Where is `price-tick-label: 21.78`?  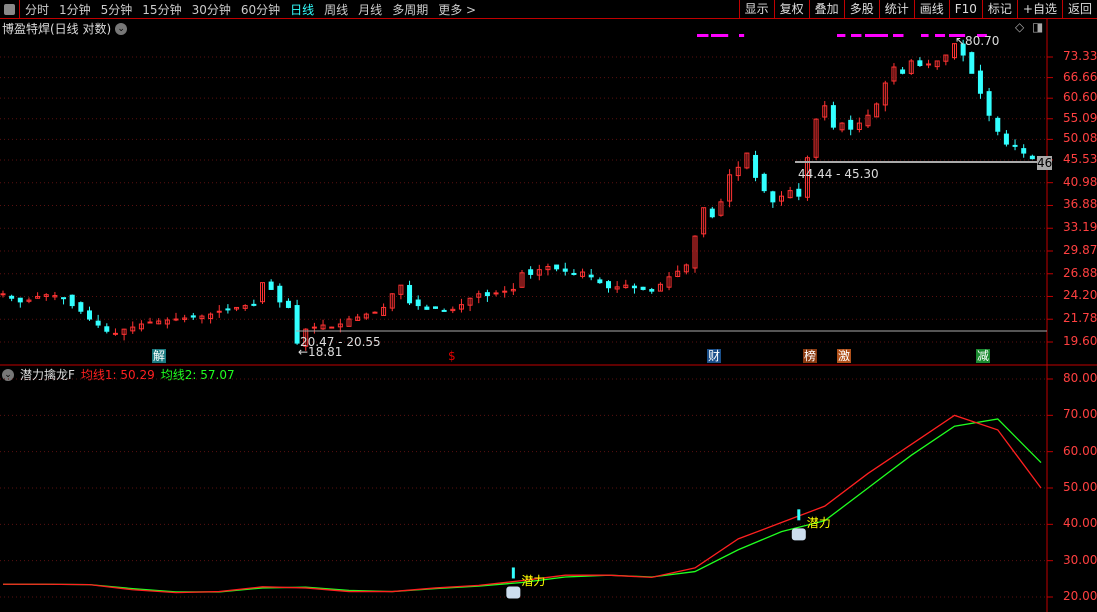 price-tick-label: 21.78 is located at coordinates (1080, 318).